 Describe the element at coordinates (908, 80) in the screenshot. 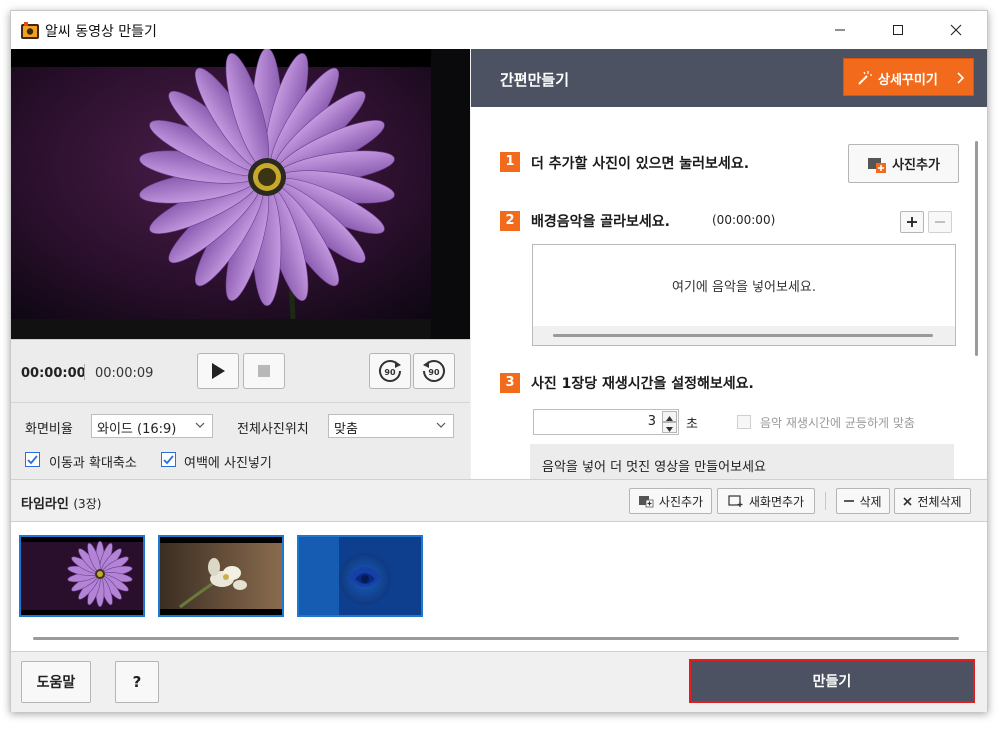

I see `decorate-label: 상세꾸미기` at that location.